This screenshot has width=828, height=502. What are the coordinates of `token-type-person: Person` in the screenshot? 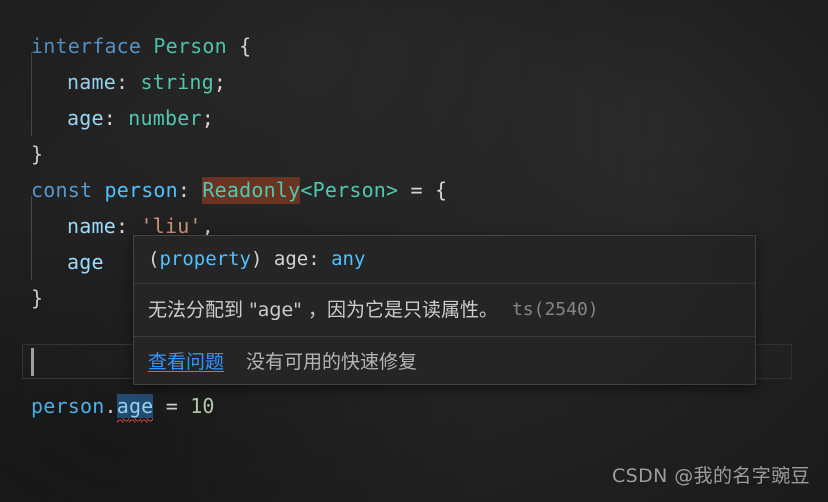 It's located at (190, 46).